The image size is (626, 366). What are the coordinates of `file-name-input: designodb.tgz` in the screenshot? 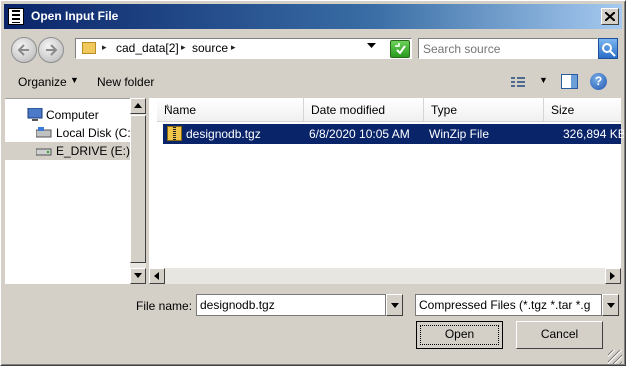 It's located at (291, 305).